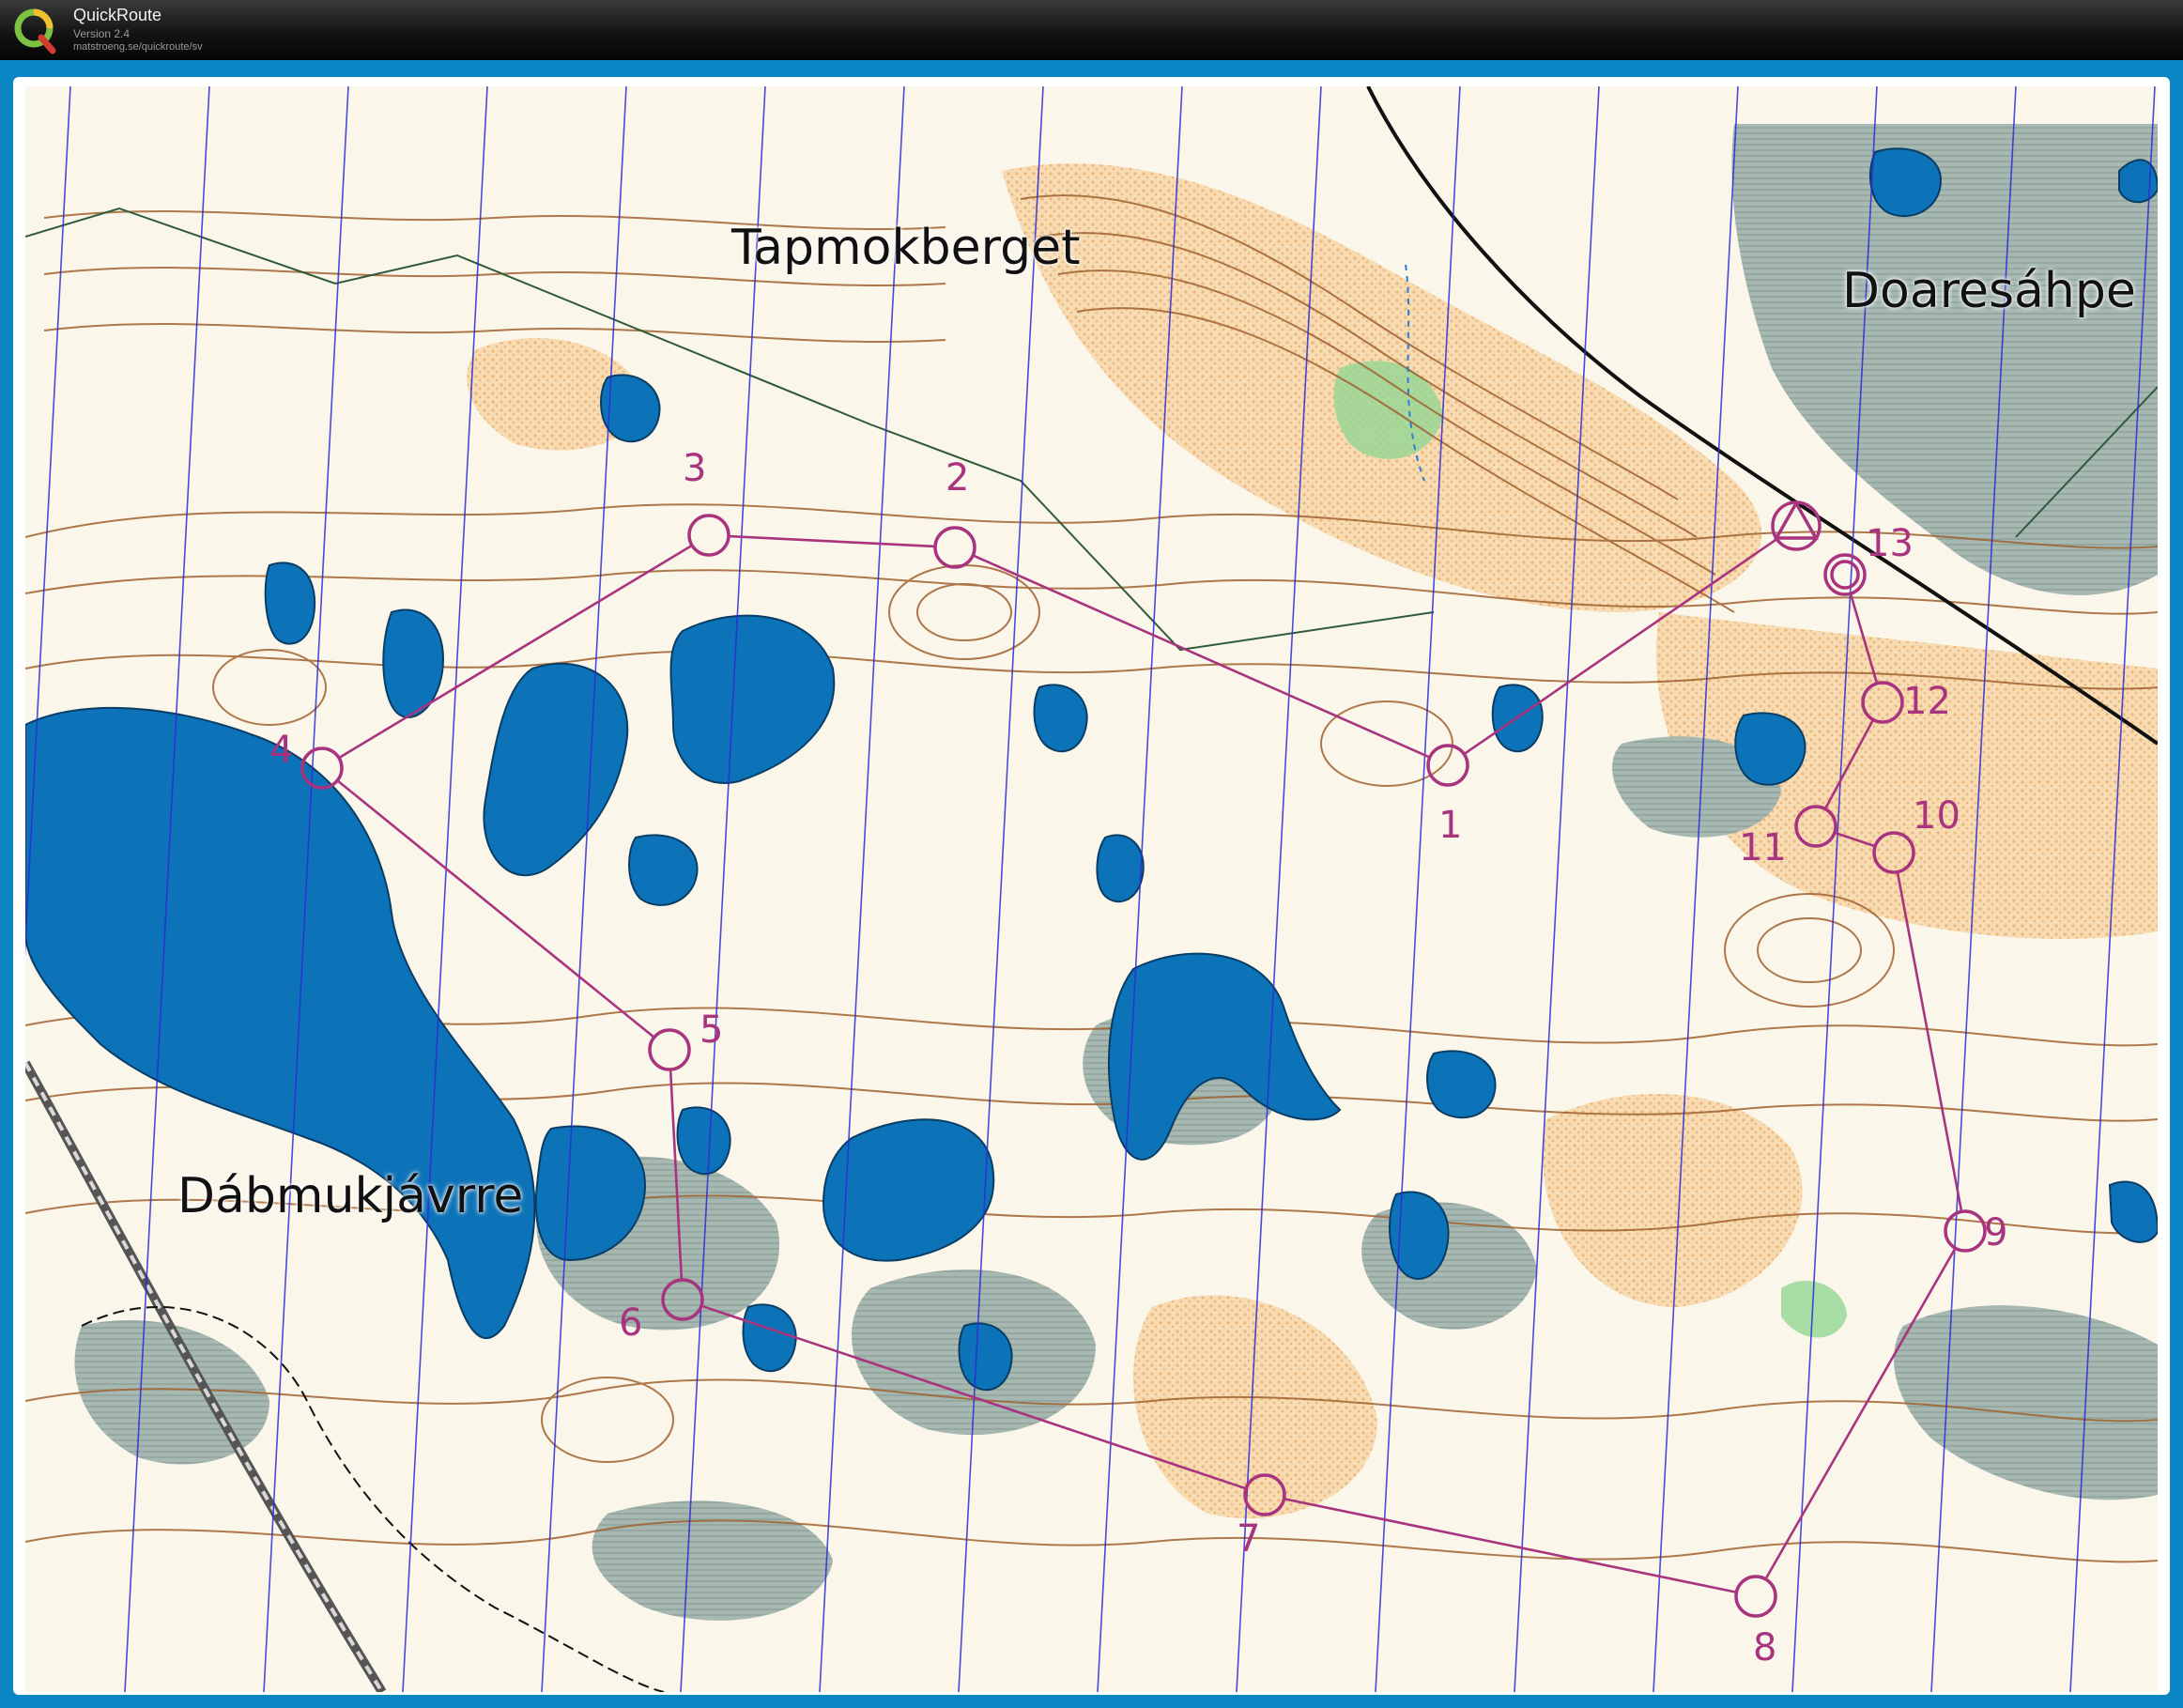 Image resolution: width=2183 pixels, height=1708 pixels. Describe the element at coordinates (1763, 847) in the screenshot. I see `control-number-label: 11` at that location.